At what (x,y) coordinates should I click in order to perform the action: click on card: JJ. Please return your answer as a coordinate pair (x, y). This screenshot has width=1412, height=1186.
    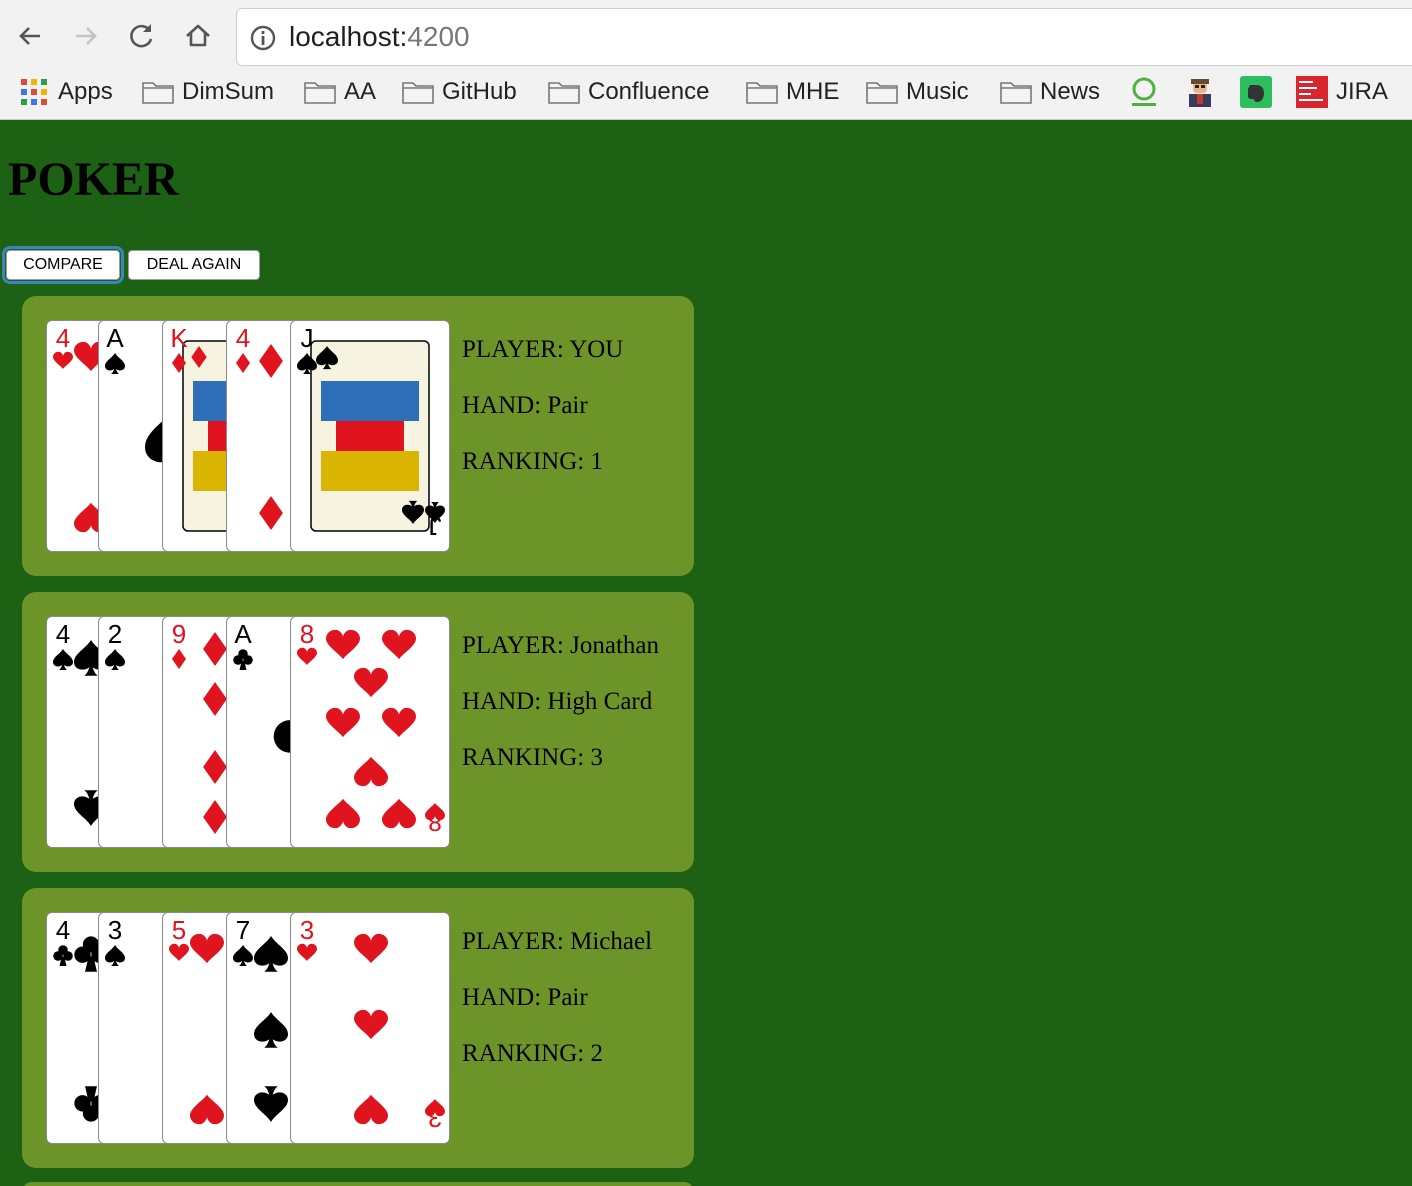
    Looking at the image, I should click on (370, 436).